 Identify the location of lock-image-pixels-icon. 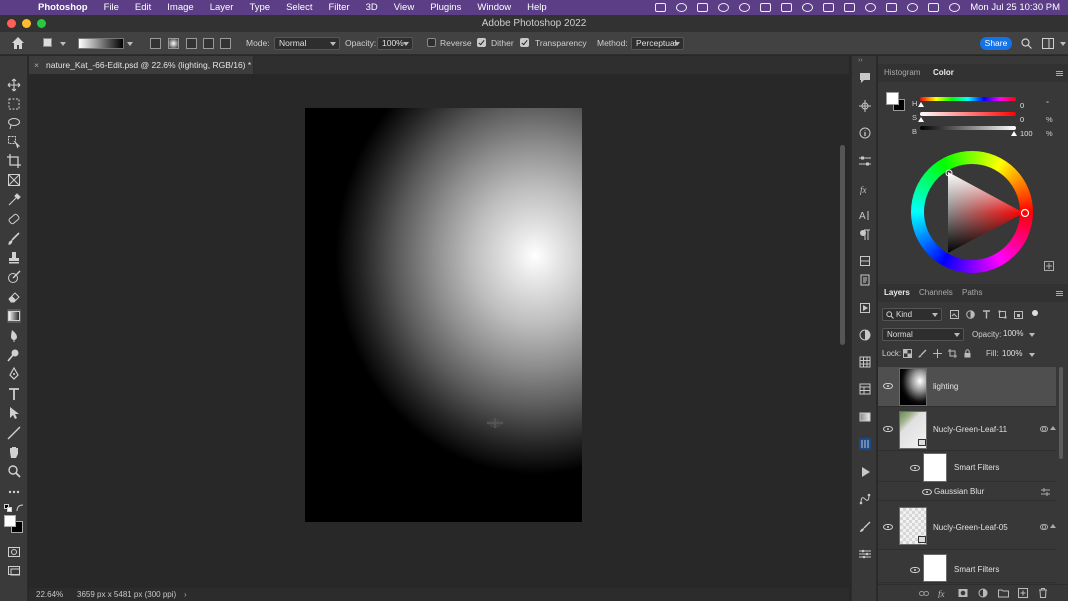
(922, 353).